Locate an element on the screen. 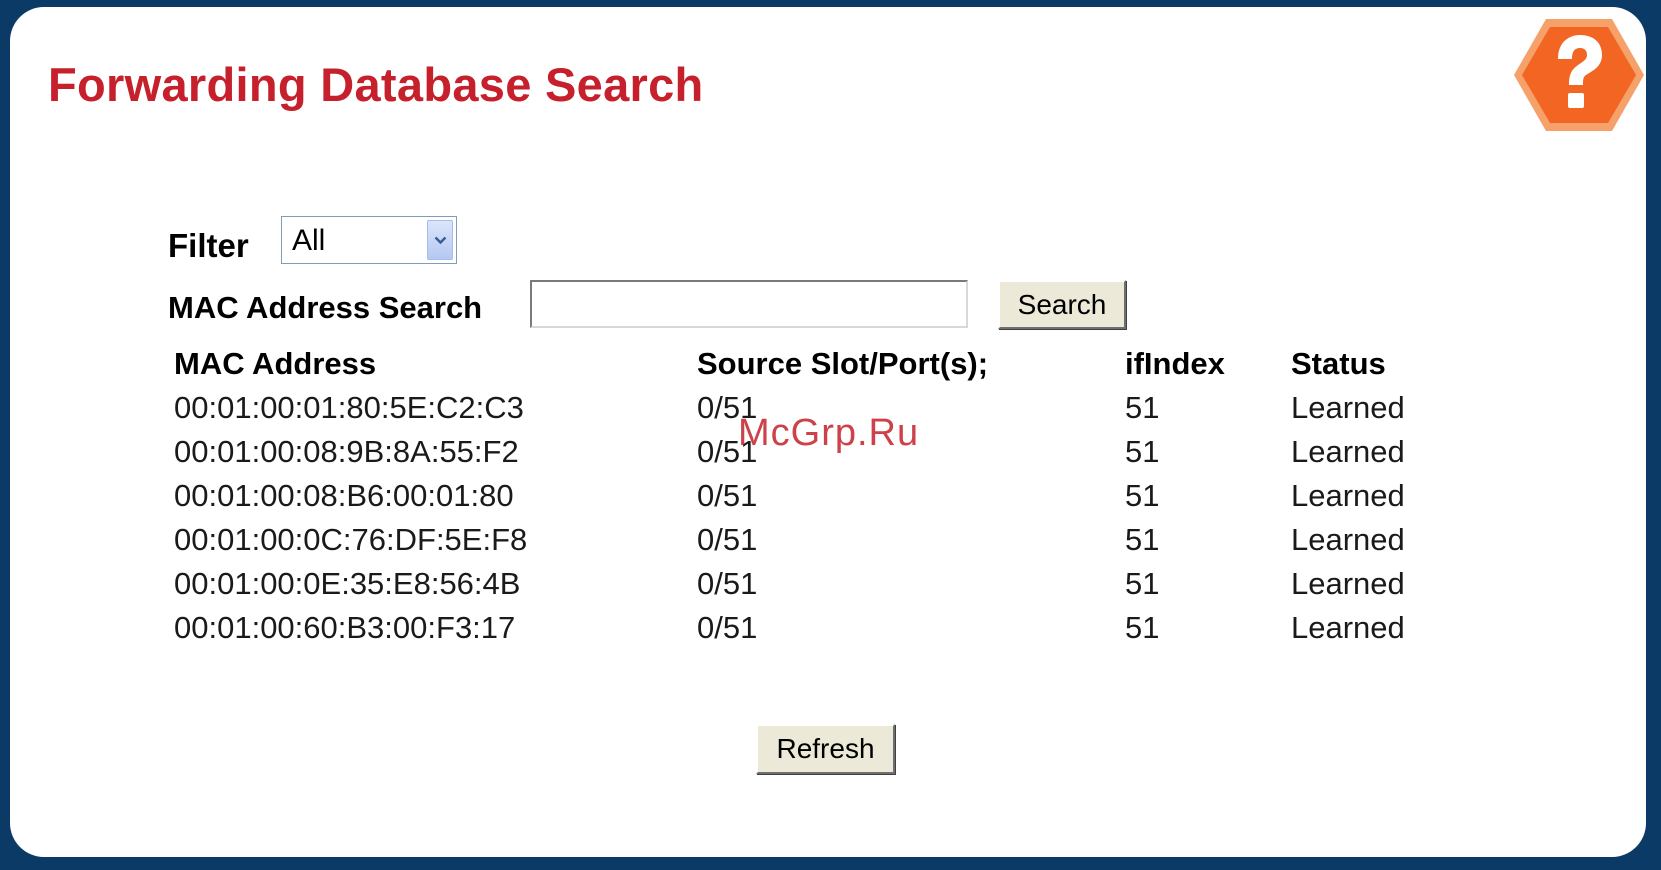 This screenshot has height=870, width=1661. header-source-port: Source Slot/Port(s); is located at coordinates (843, 363).